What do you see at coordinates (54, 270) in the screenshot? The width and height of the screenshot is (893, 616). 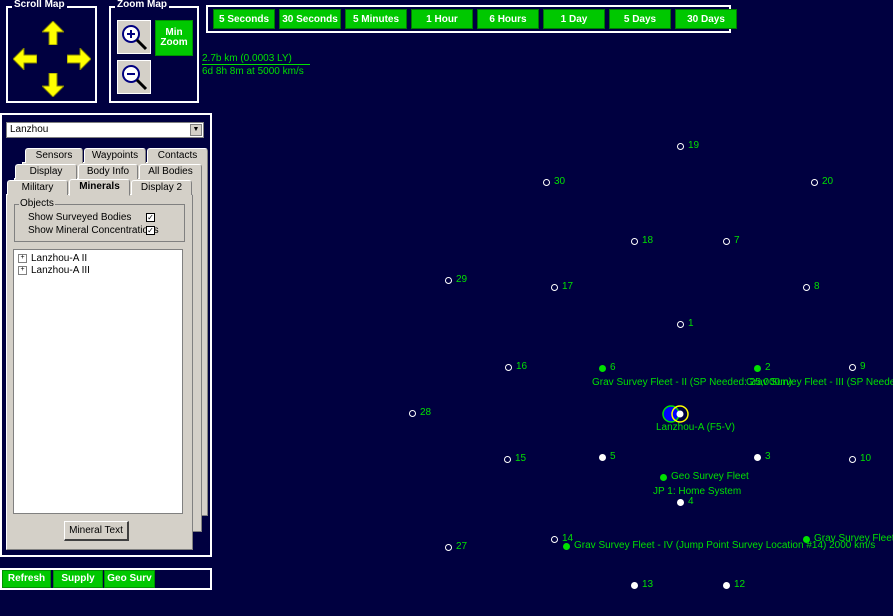 I see `tree-item: + Lanzhou-A III` at bounding box center [54, 270].